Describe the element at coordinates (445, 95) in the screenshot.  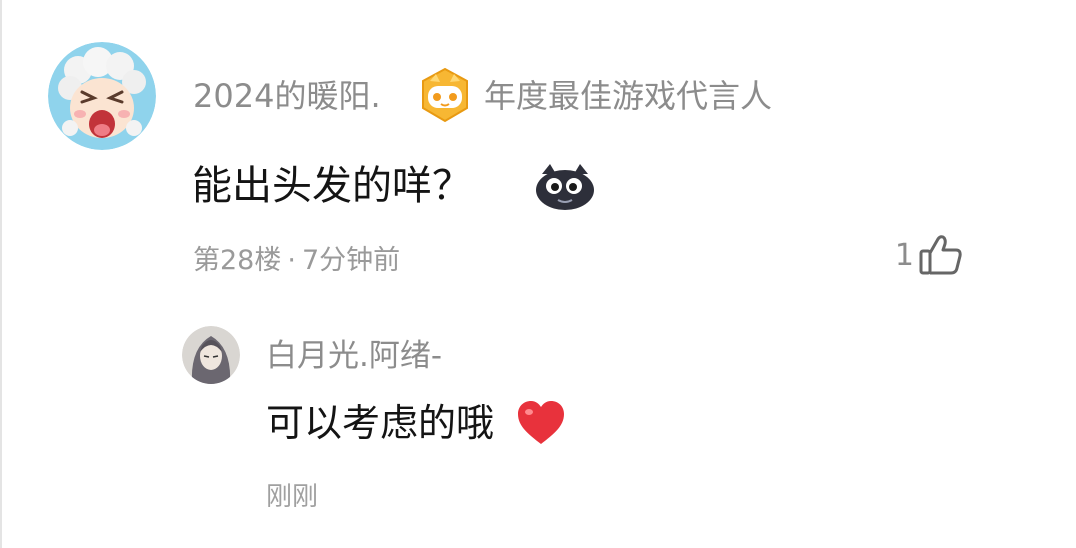
I see `game-controller-badge-icon` at that location.